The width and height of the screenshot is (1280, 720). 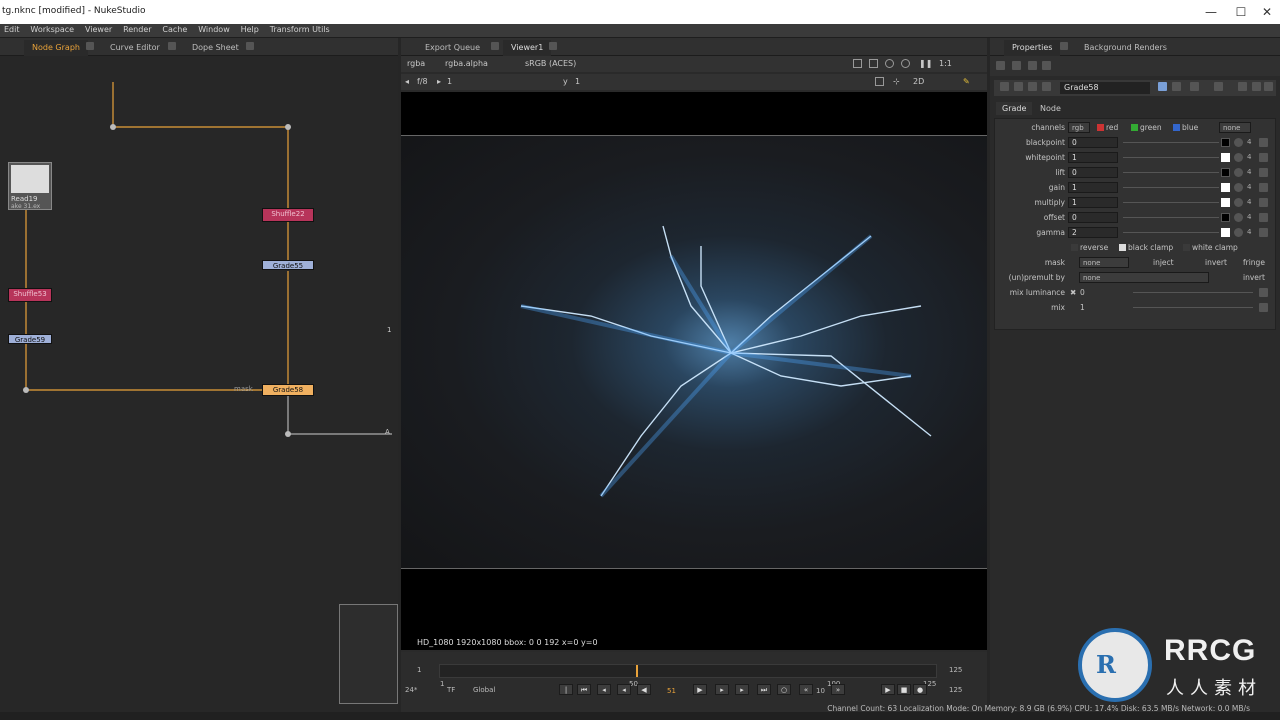 What do you see at coordinates (1218, 86) in the screenshot?
I see `float-icon` at bounding box center [1218, 86].